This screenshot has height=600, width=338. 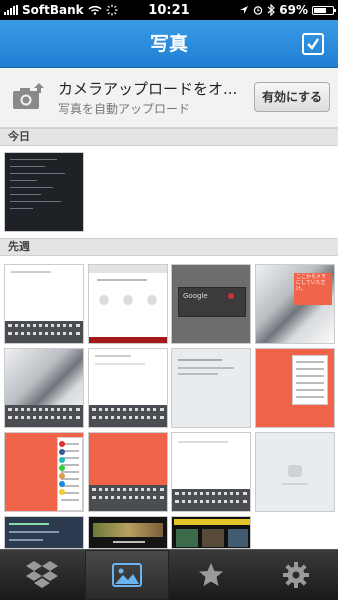 I want to click on camera-upload-banner: カメラアップロードをオ... 写真を自動アップロード 有効にする, so click(x=169, y=98).